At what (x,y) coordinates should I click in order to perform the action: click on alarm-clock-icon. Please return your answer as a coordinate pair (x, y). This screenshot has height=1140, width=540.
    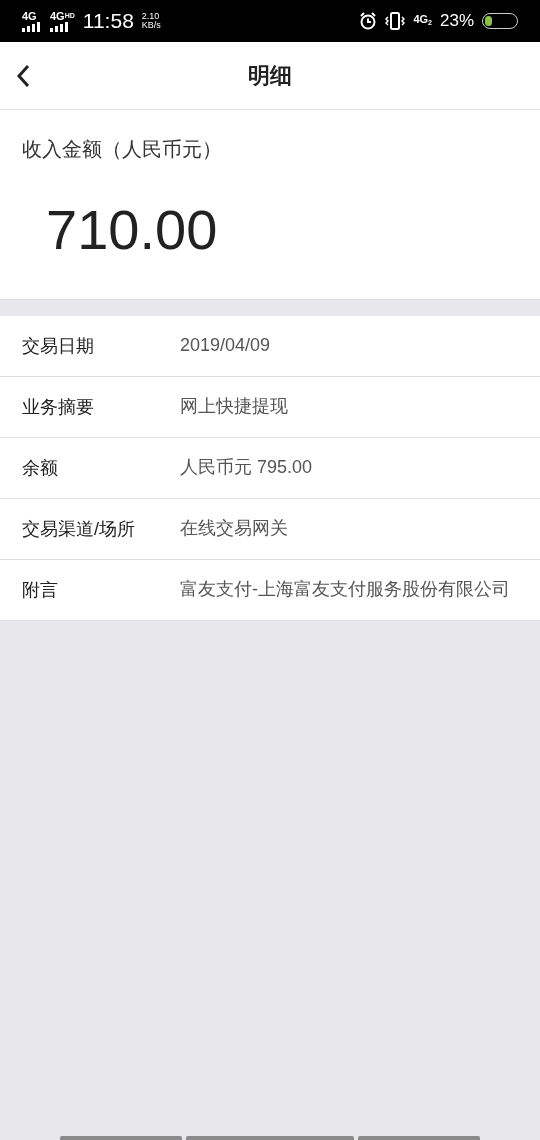
    Looking at the image, I should click on (368, 21).